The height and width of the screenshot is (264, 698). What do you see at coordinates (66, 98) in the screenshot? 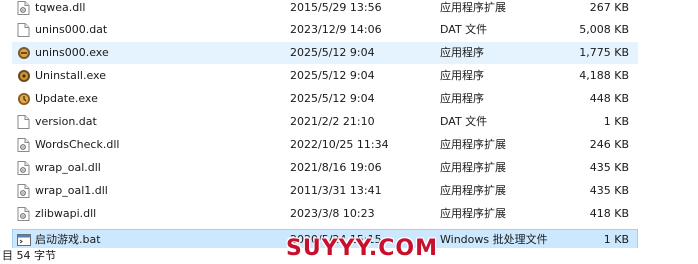
I see `file-name: Update.exe` at bounding box center [66, 98].